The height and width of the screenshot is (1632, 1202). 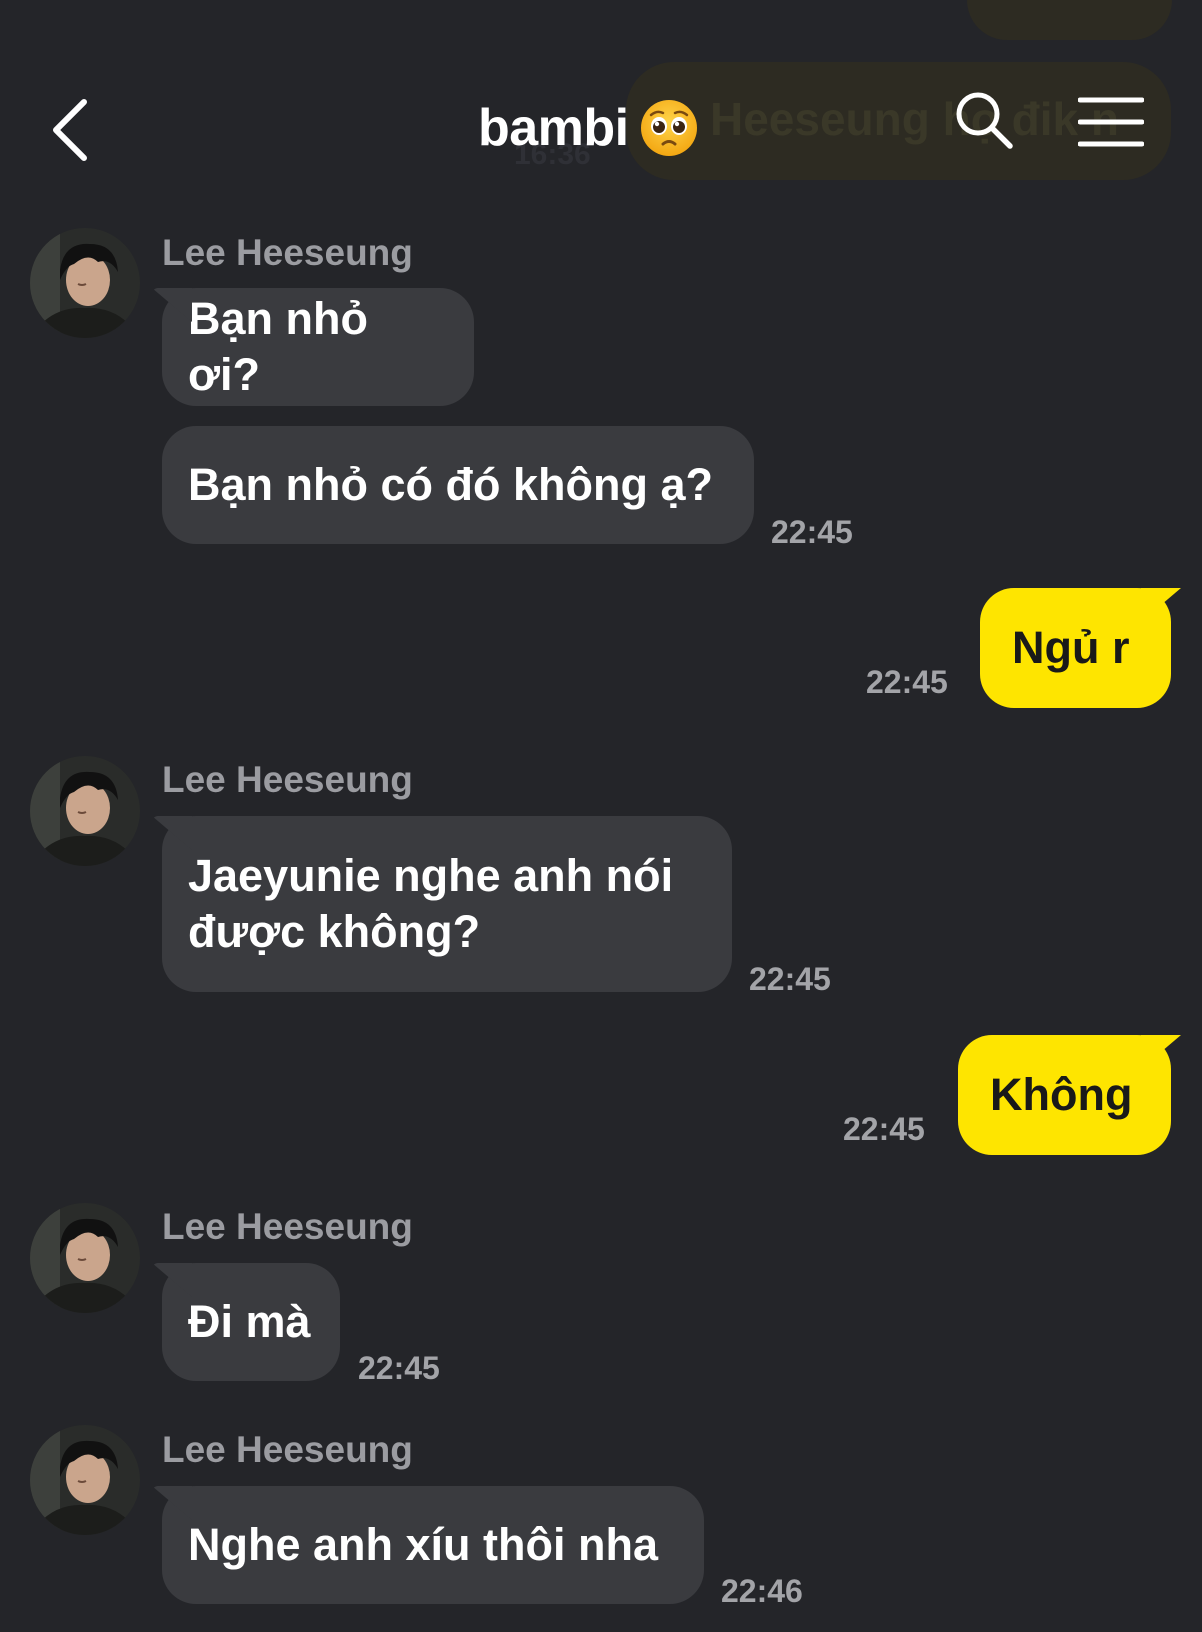 I want to click on incoming-message-bubble: Bạn nhỏ ơi?, so click(x=318, y=347).